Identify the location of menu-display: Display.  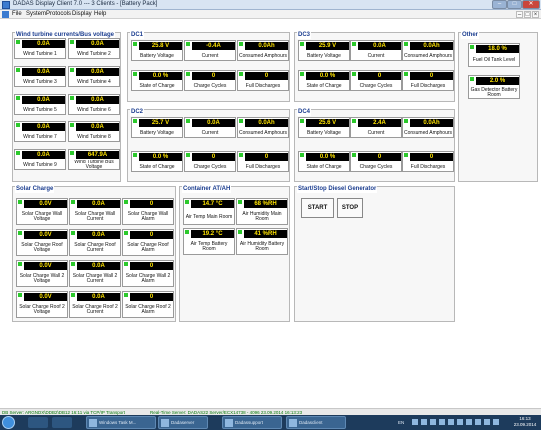
(82, 14).